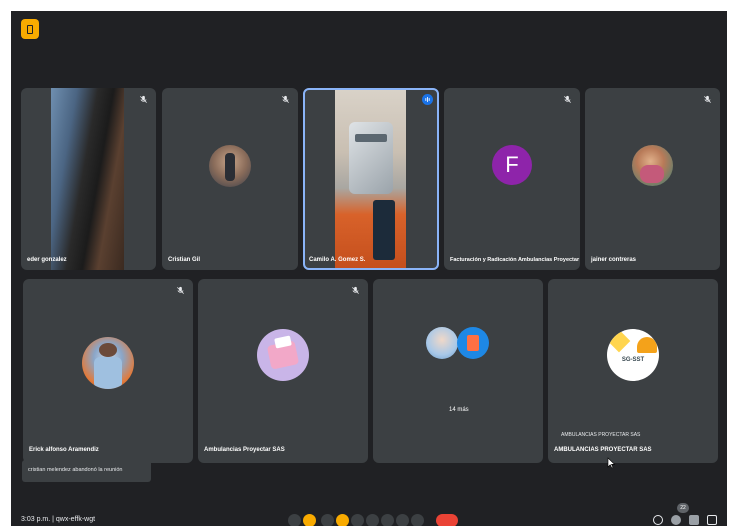 This screenshot has height=526, width=737. Describe the element at coordinates (694, 520) in the screenshot. I see `chat-icon` at that location.